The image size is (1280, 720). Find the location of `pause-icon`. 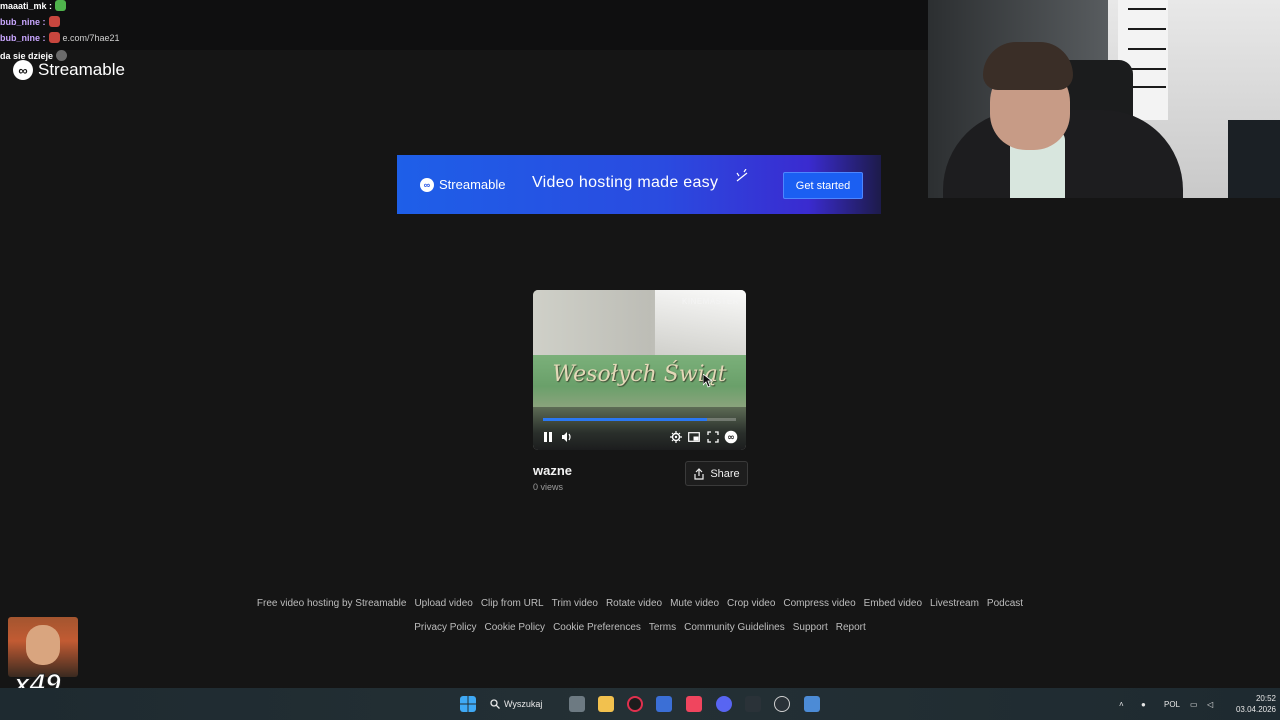

pause-icon is located at coordinates (548, 437).